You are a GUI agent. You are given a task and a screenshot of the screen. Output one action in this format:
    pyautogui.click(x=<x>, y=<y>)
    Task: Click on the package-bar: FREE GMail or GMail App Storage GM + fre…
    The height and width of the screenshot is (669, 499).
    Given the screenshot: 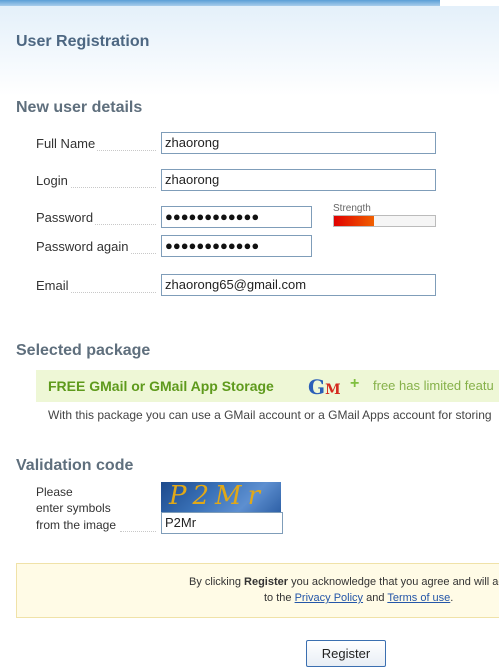 What is the action you would take?
    pyautogui.click(x=267, y=386)
    